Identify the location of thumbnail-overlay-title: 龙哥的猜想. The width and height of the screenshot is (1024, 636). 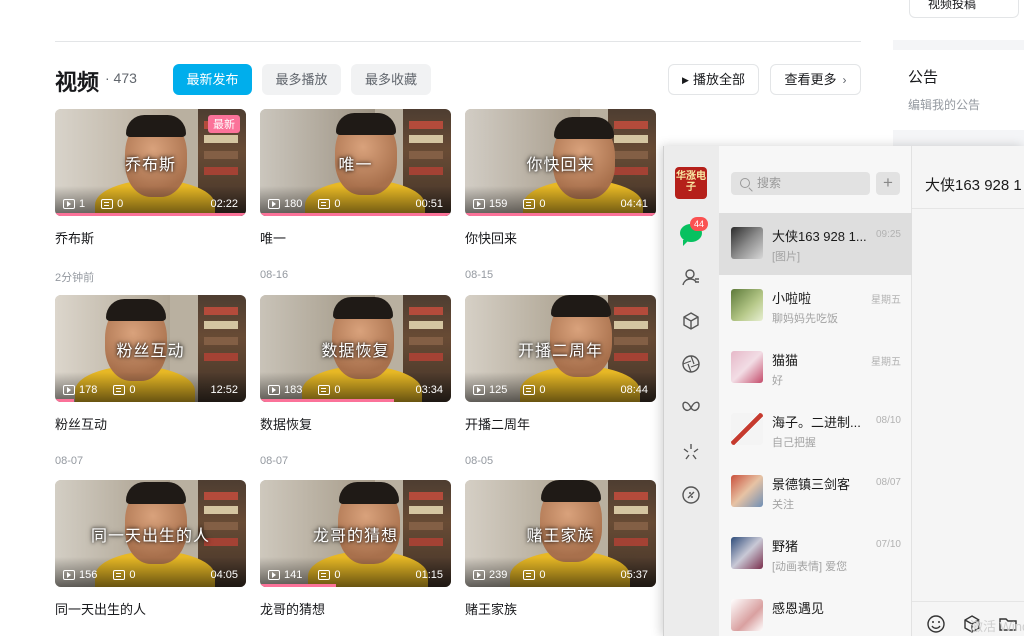
(355, 536).